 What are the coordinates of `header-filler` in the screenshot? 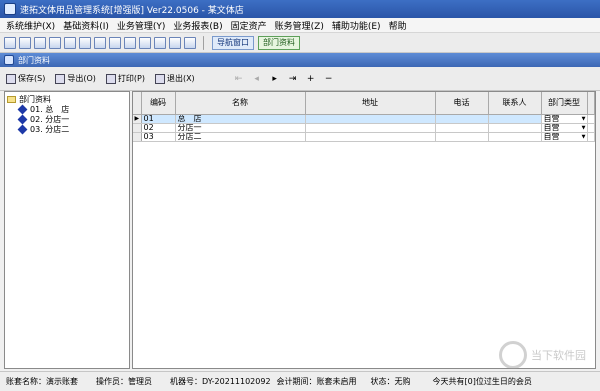 It's located at (591, 103).